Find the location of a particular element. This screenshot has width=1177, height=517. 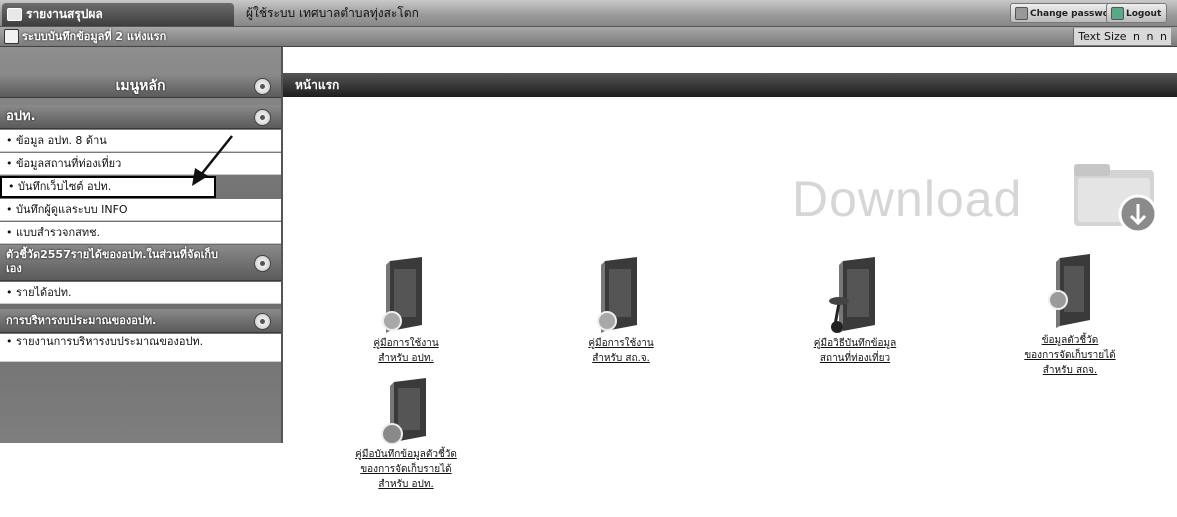

logout-button: Logout is located at coordinates (1137, 13).